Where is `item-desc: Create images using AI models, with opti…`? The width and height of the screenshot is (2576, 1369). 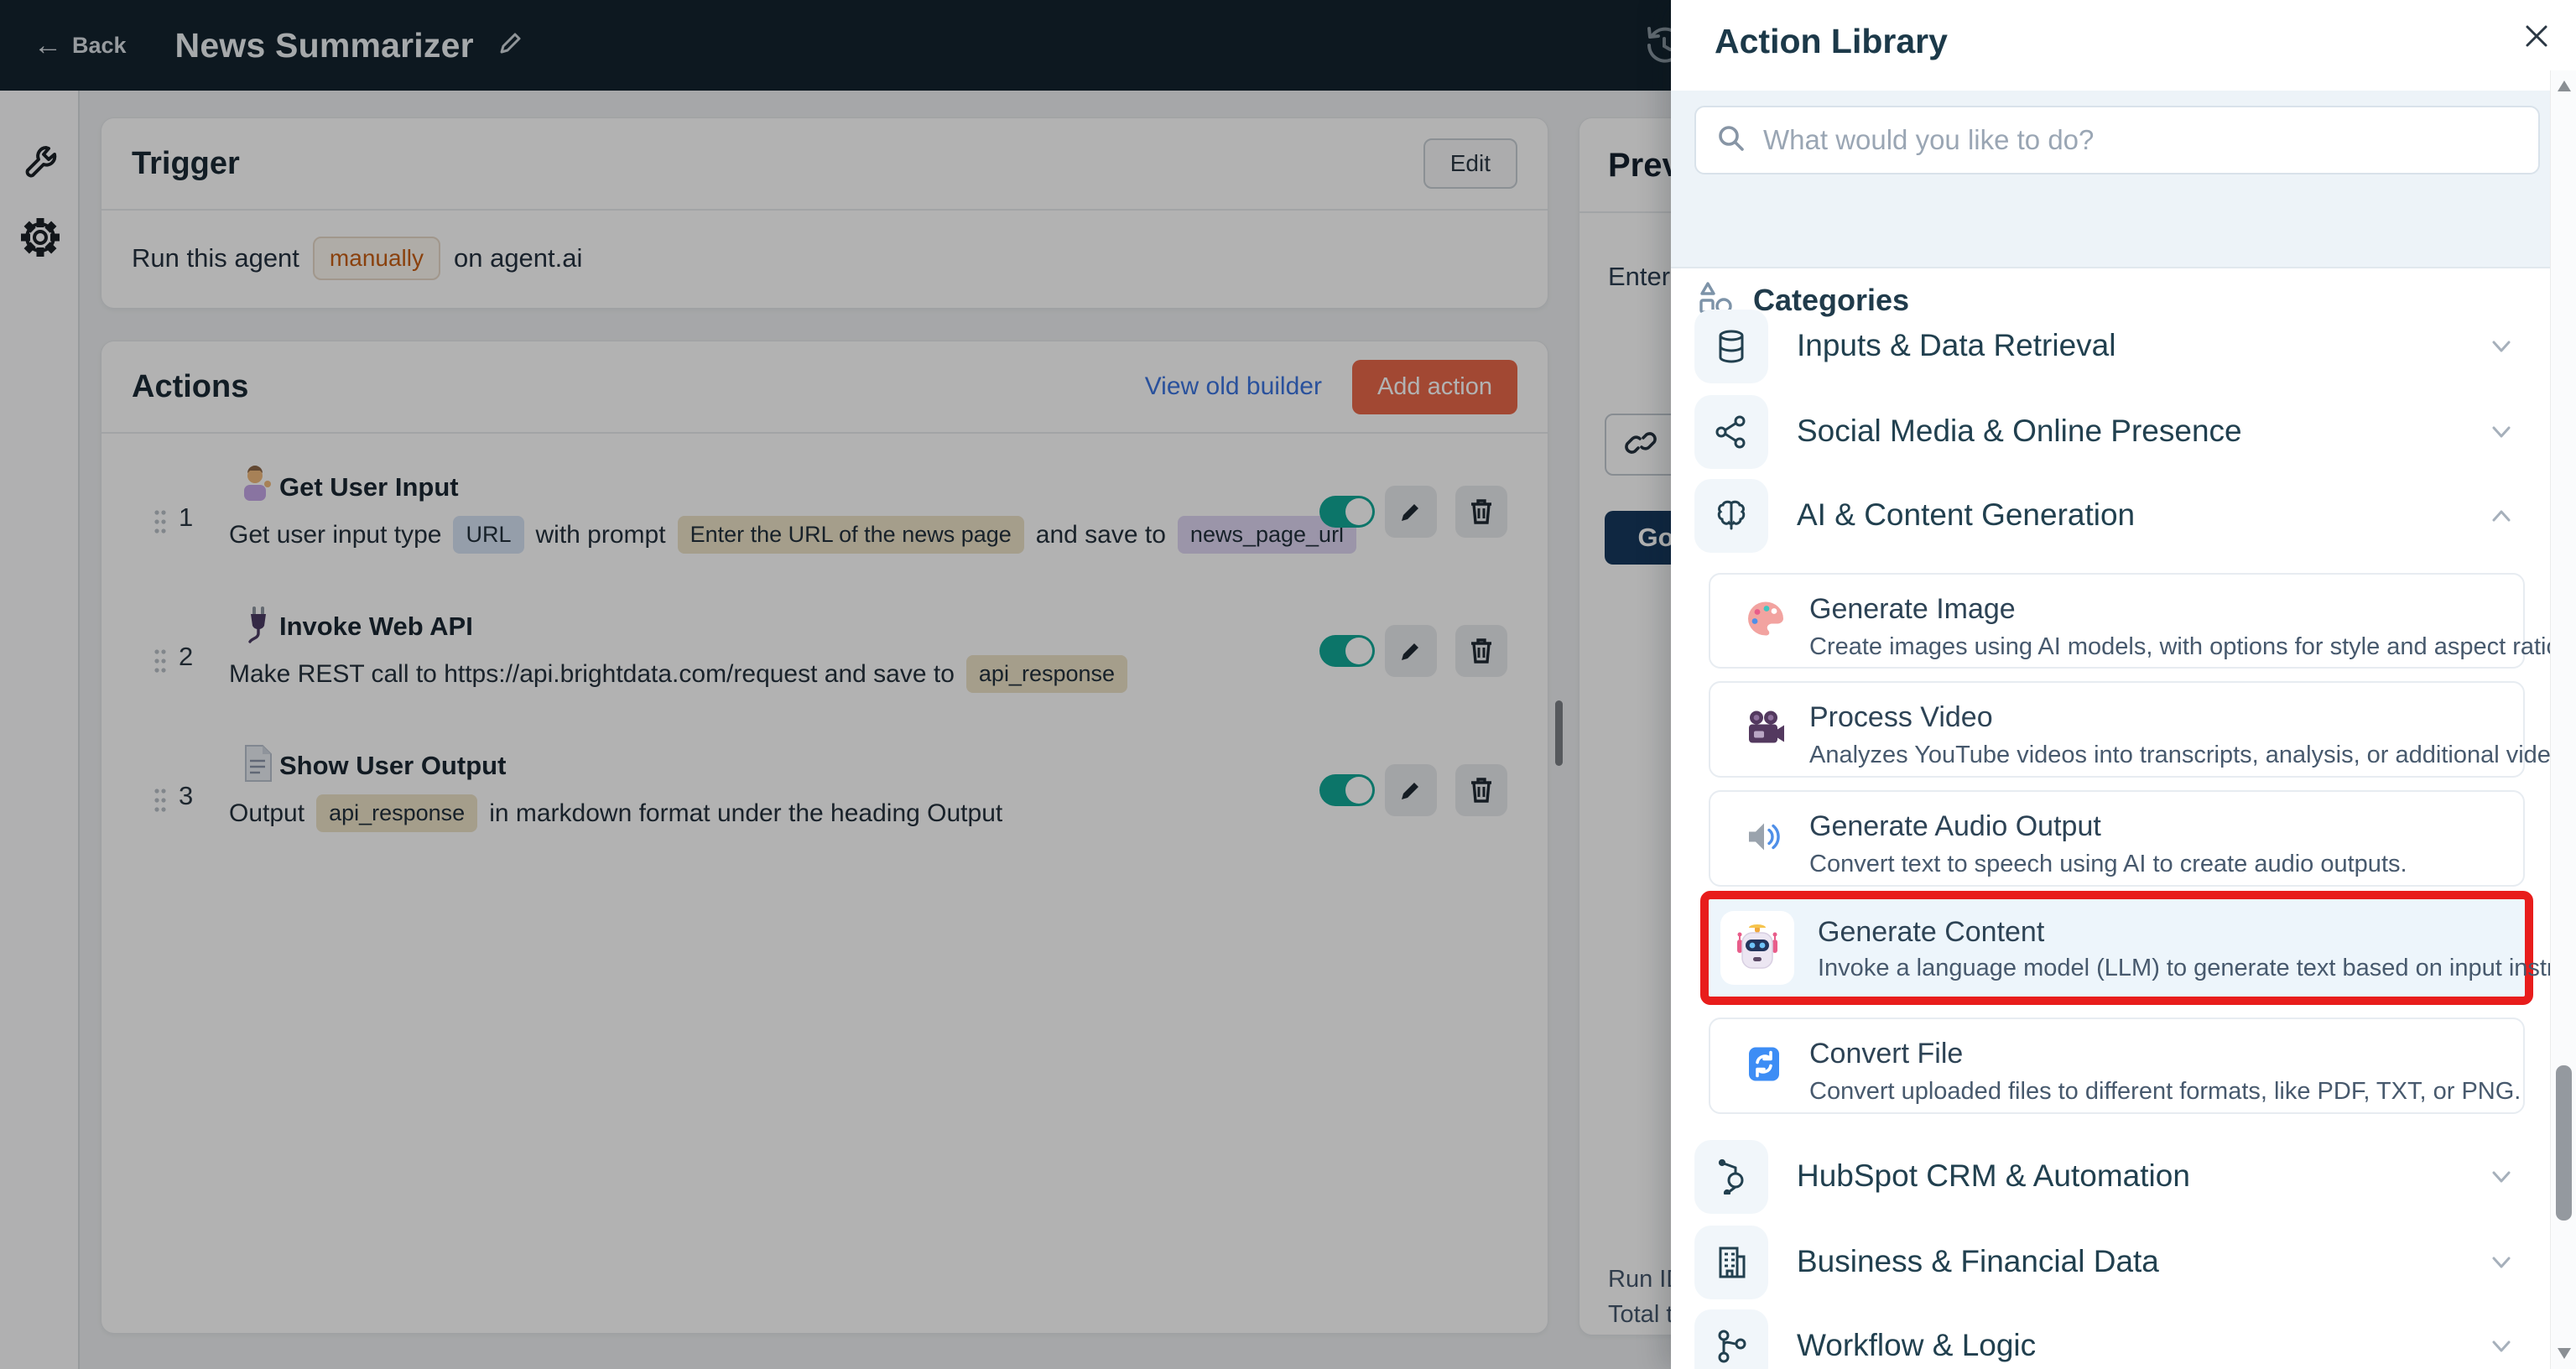
item-desc: Create images using AI models, with opti… is located at coordinates (2188, 646).